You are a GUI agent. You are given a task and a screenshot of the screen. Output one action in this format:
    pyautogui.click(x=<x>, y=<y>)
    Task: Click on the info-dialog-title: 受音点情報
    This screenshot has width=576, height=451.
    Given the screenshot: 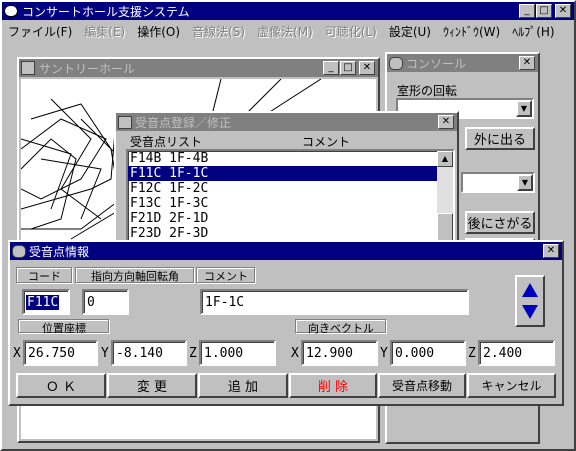 What is the action you would take?
    pyautogui.click(x=59, y=251)
    